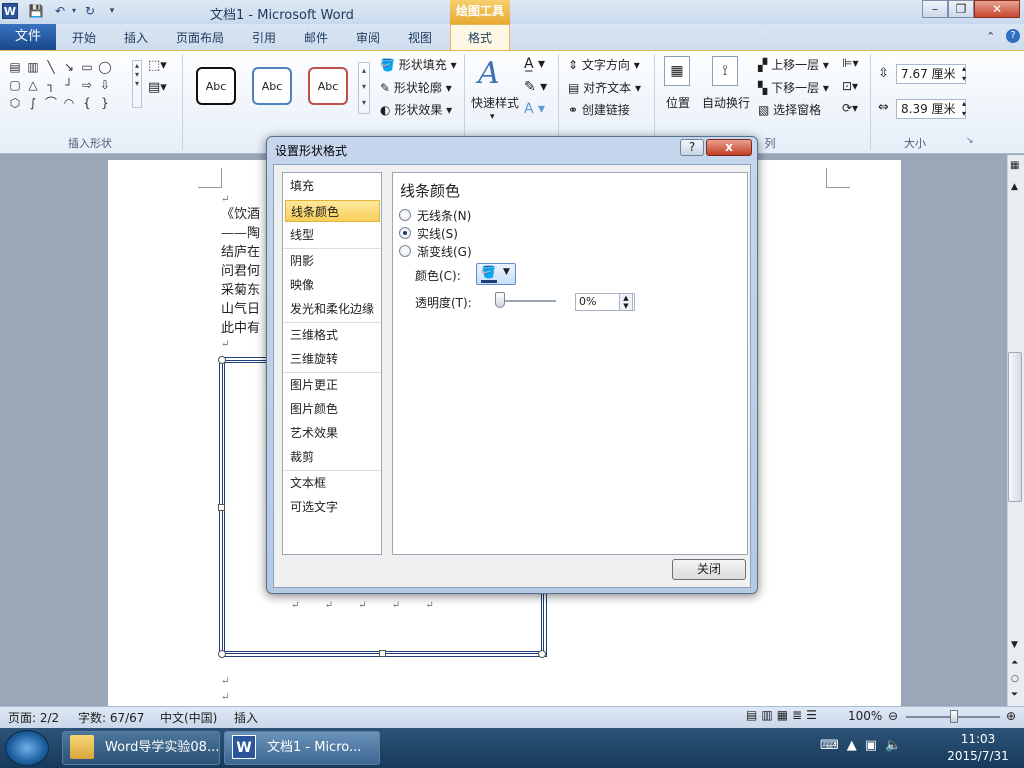 This screenshot has height=768, width=1024. Describe the element at coordinates (112, 11) in the screenshot. I see `customize-qat-icon: ▾` at that location.